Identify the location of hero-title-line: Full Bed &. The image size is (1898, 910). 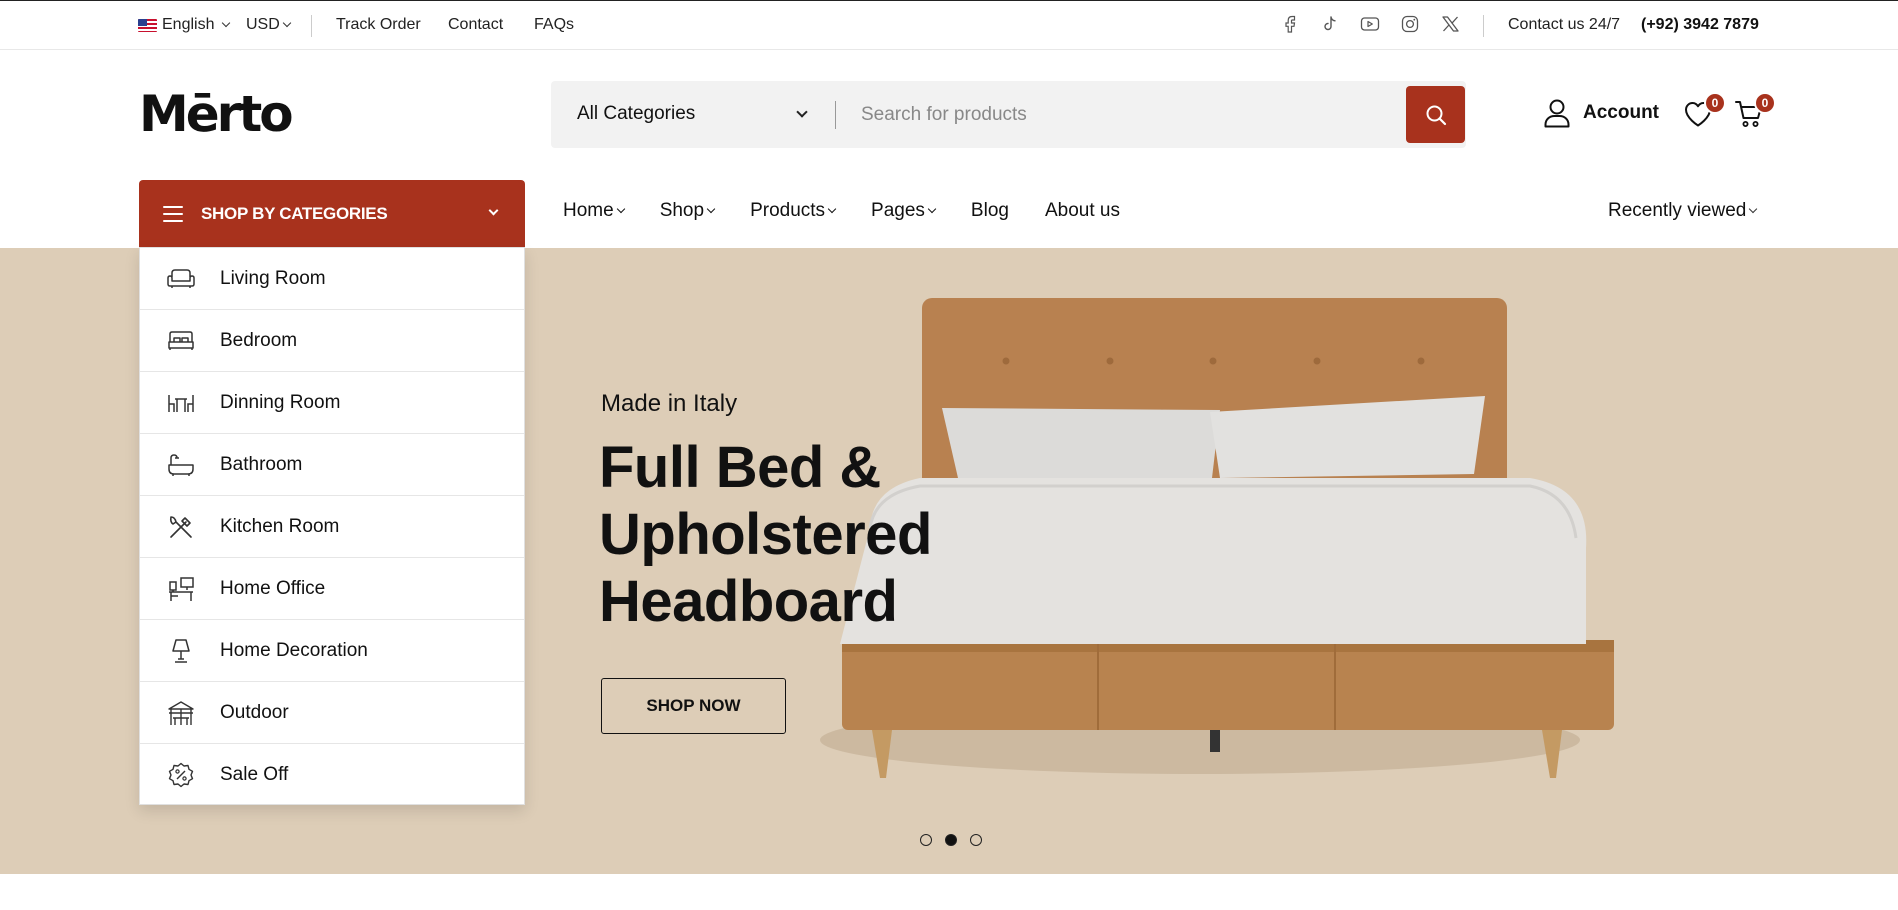
(740, 467).